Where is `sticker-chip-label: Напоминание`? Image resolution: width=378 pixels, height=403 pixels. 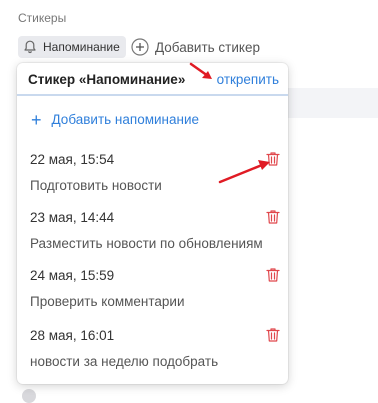
sticker-chip-label: Напоминание is located at coordinates (81, 47).